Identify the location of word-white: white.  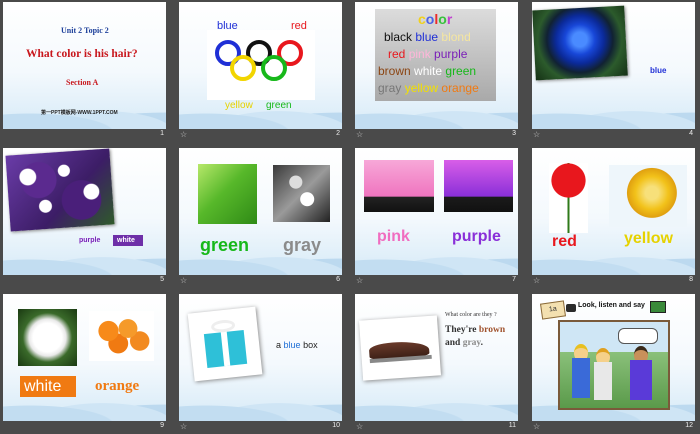
(48, 386).